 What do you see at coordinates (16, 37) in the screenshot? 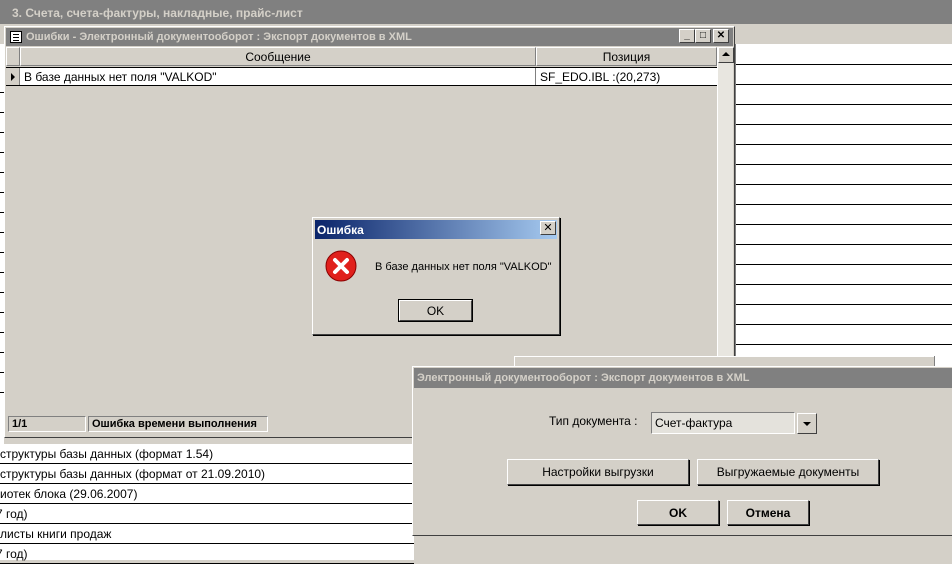
I see `document-list-icon` at bounding box center [16, 37].